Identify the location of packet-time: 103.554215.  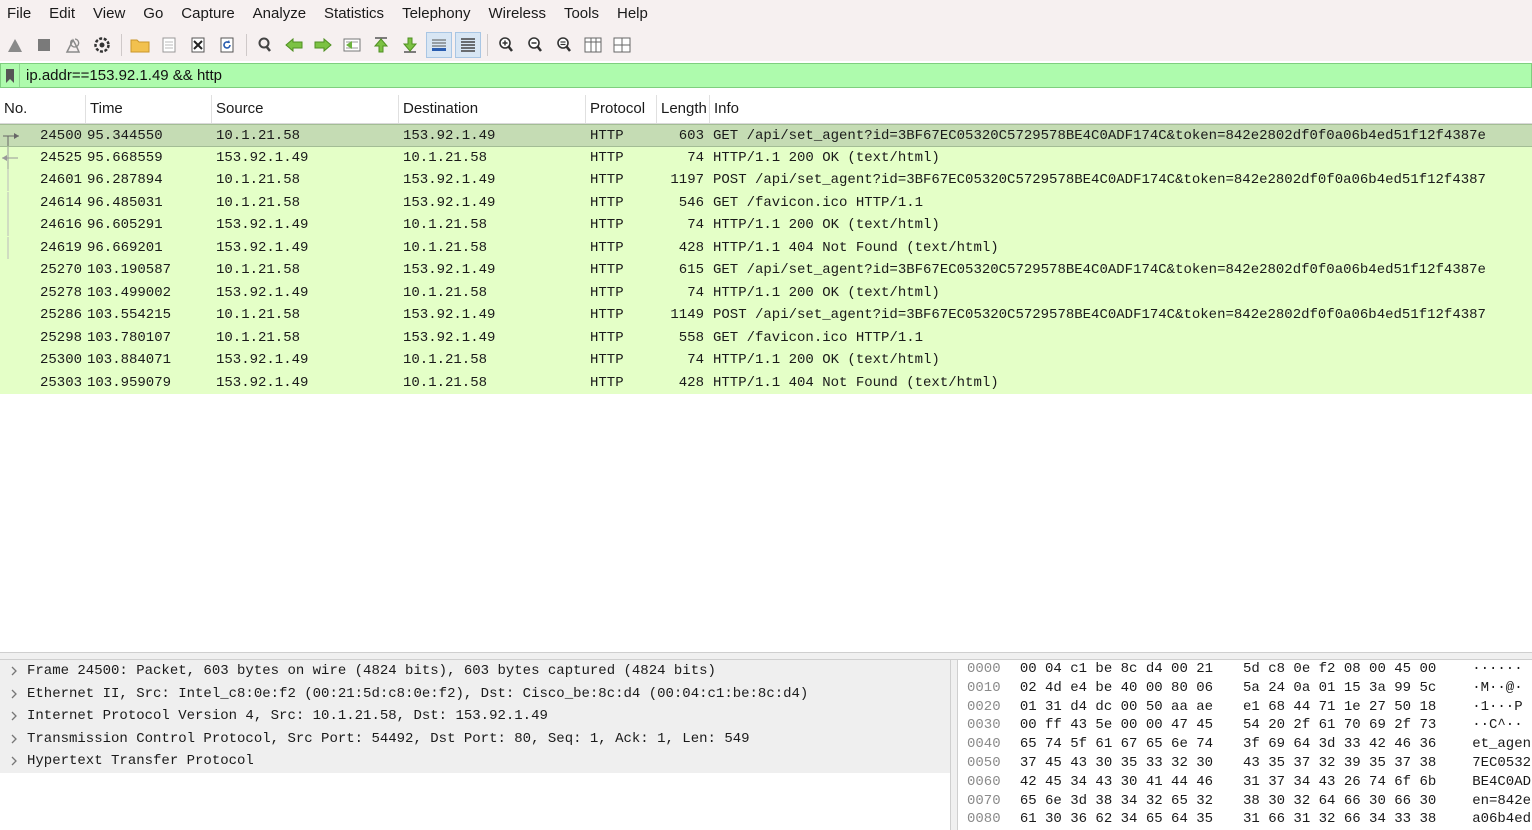
(129, 315).